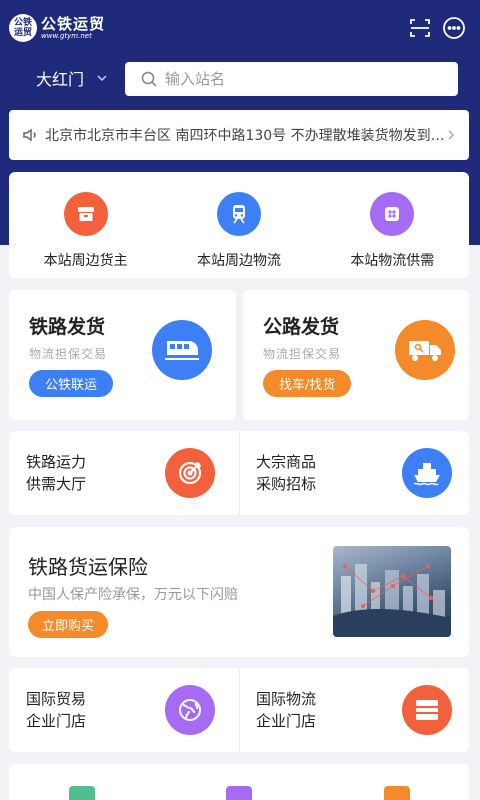  Describe the element at coordinates (60, 79) in the screenshot. I see `city-name: 大红门` at that location.